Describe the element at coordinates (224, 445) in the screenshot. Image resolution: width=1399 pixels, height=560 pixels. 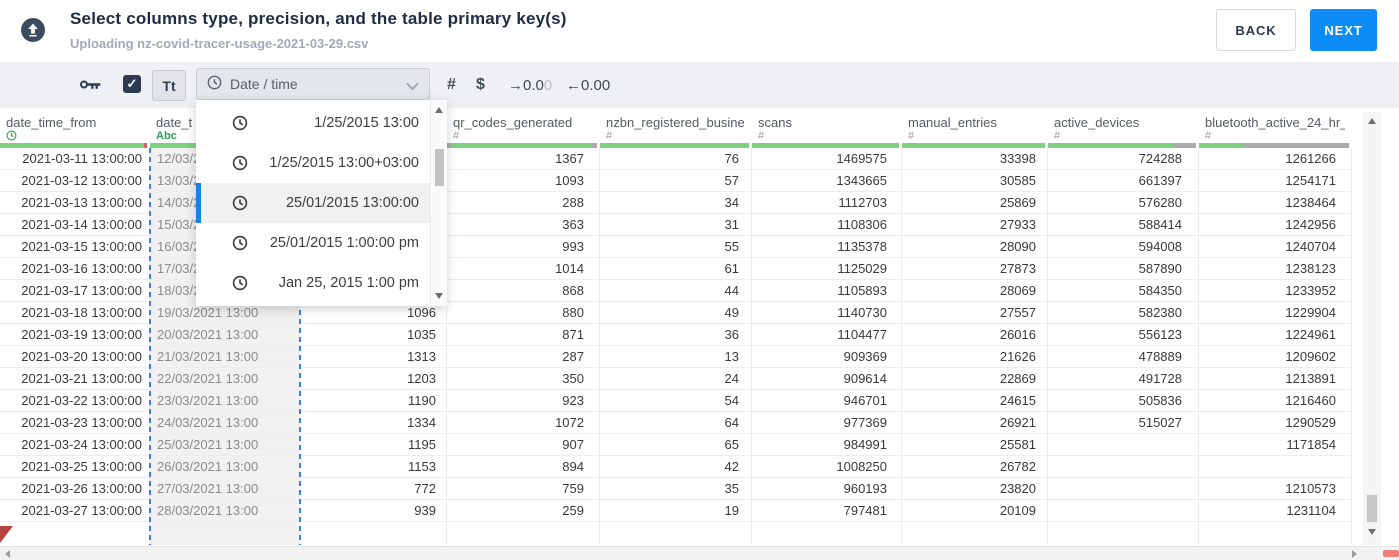
I see `table-cell: 25/03/2021 13:00` at that location.